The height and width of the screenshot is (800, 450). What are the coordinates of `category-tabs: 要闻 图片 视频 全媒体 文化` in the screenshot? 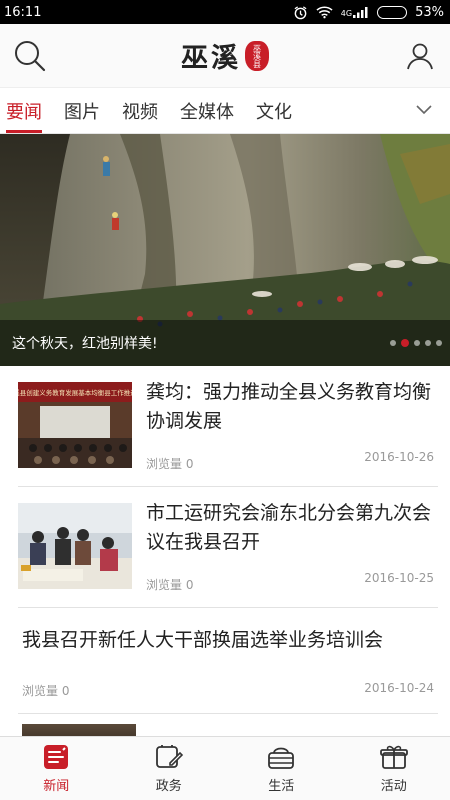 It's located at (225, 111).